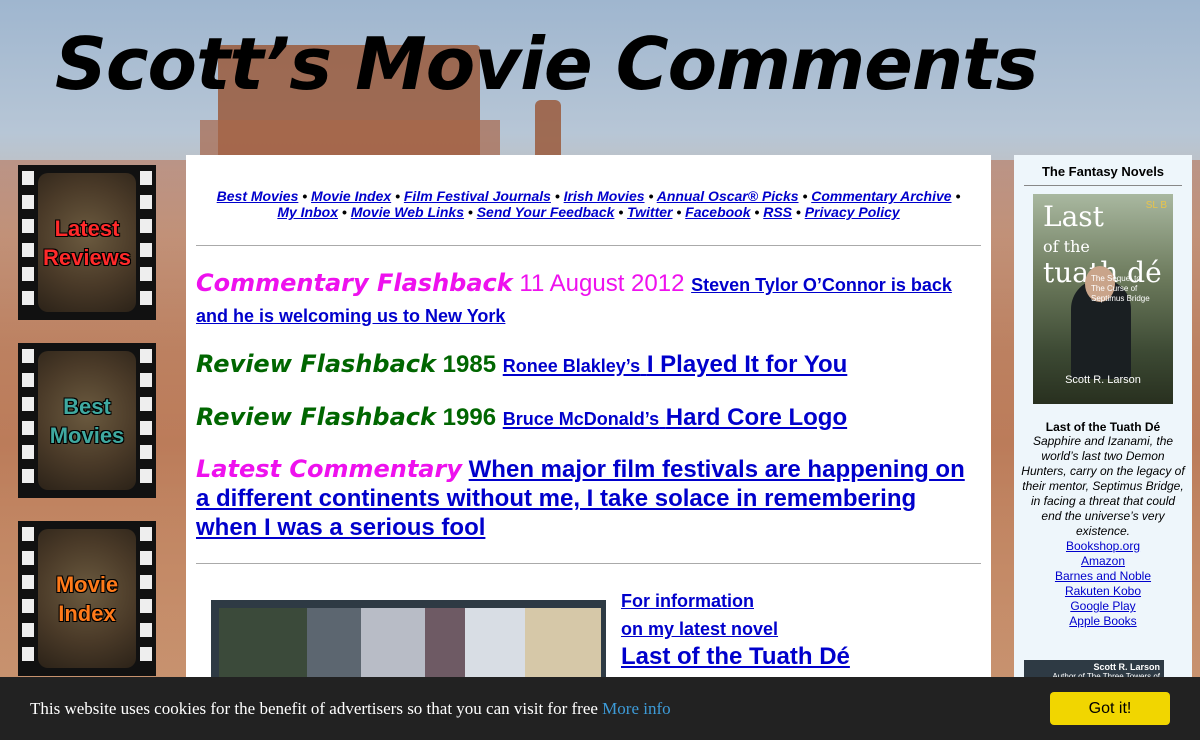  I want to click on film-frame: Movie Index, so click(87, 598).